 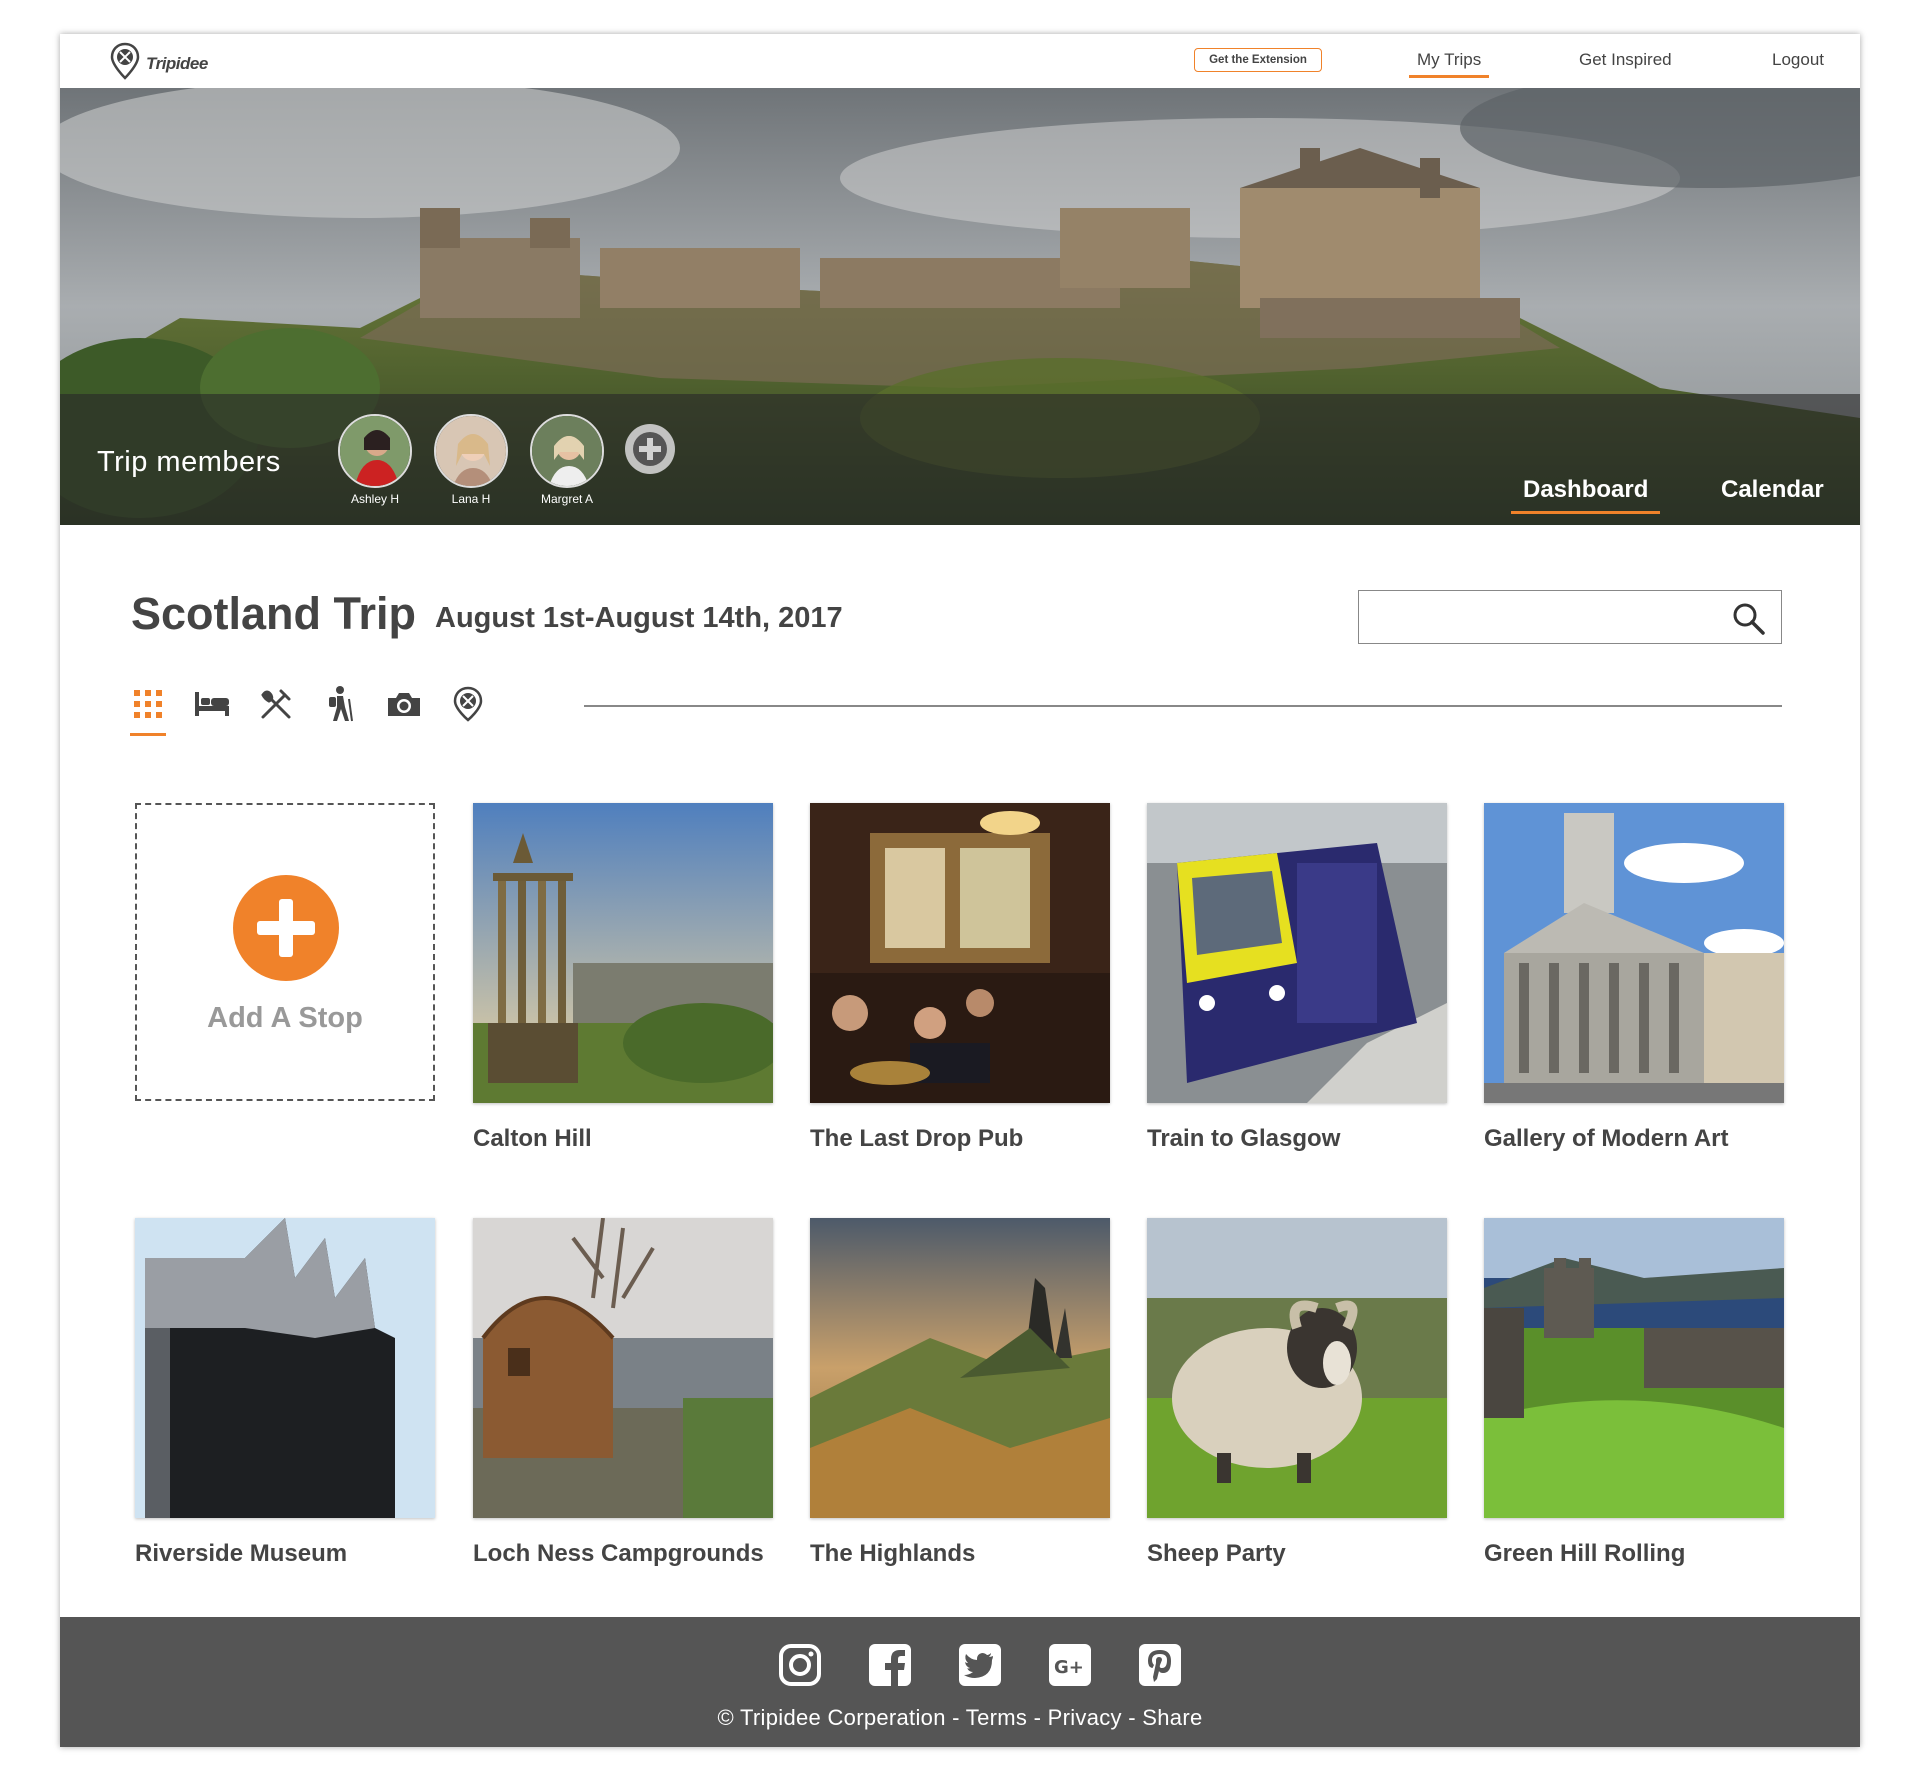 What do you see at coordinates (274, 613) in the screenshot?
I see `page-title: Scotland Trip` at bounding box center [274, 613].